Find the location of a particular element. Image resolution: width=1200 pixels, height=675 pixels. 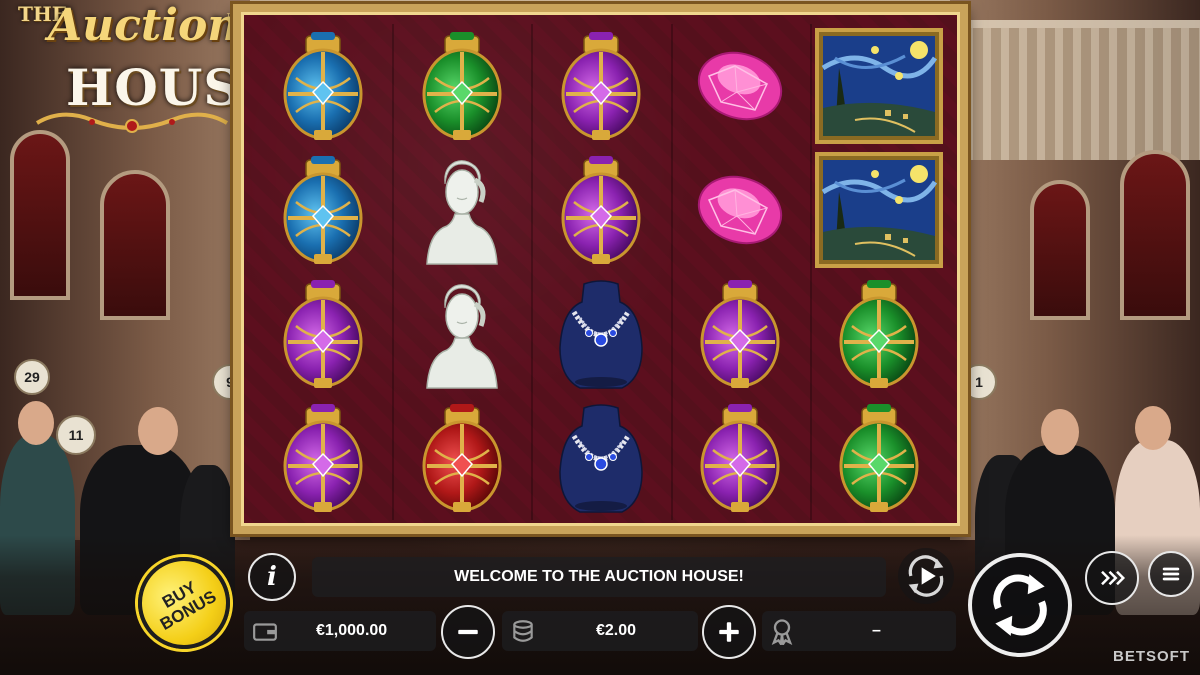

bet-display: €2.00 is located at coordinates (600, 631).